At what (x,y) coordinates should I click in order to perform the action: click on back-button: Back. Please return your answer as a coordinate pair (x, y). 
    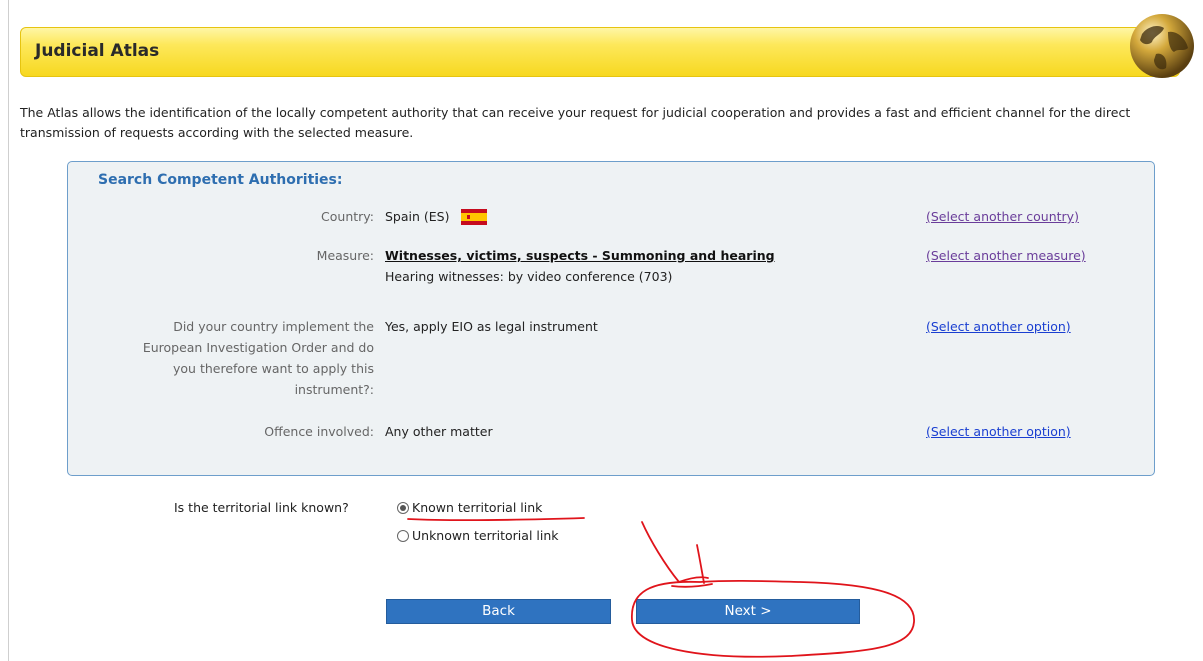
    Looking at the image, I should click on (498, 611).